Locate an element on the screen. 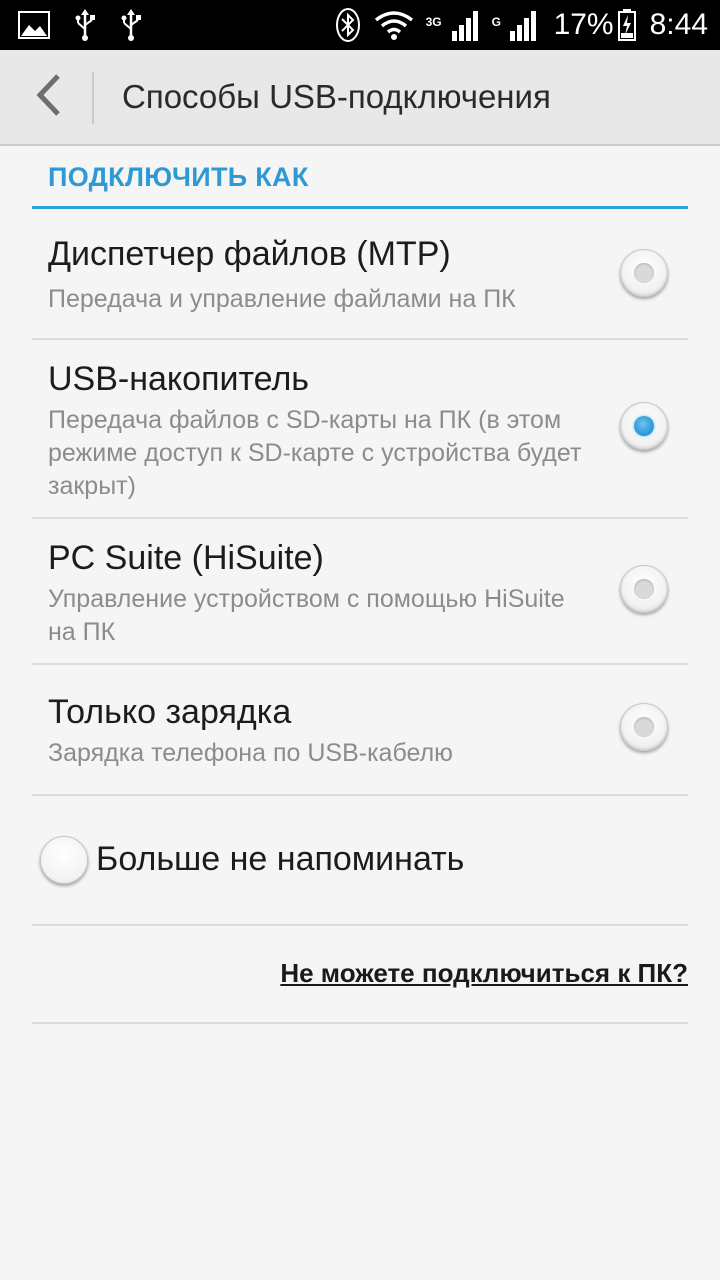 Image resolution: width=720 pixels, height=1280 pixels. option-description: Передача и управление файлами на ПК is located at coordinates (282, 299).